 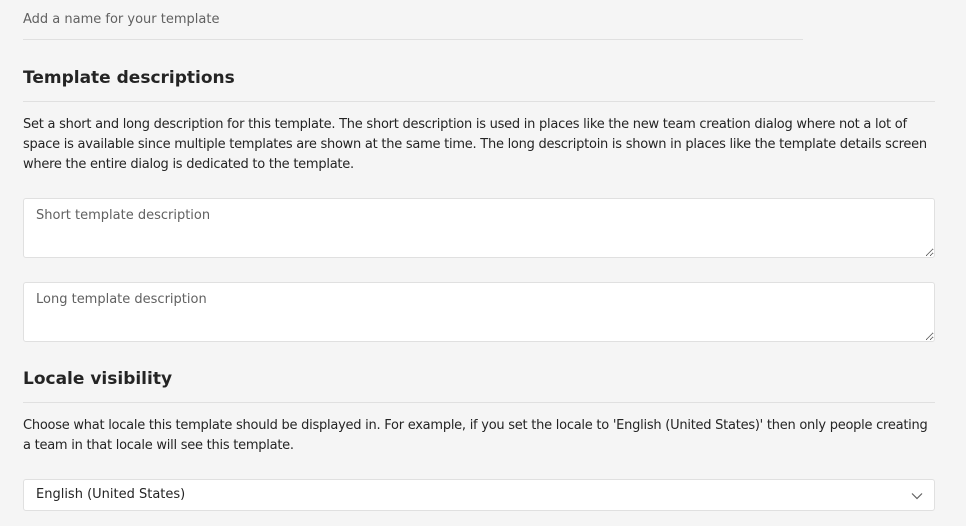 What do you see at coordinates (479, 312) in the screenshot?
I see `long-description-field` at bounding box center [479, 312].